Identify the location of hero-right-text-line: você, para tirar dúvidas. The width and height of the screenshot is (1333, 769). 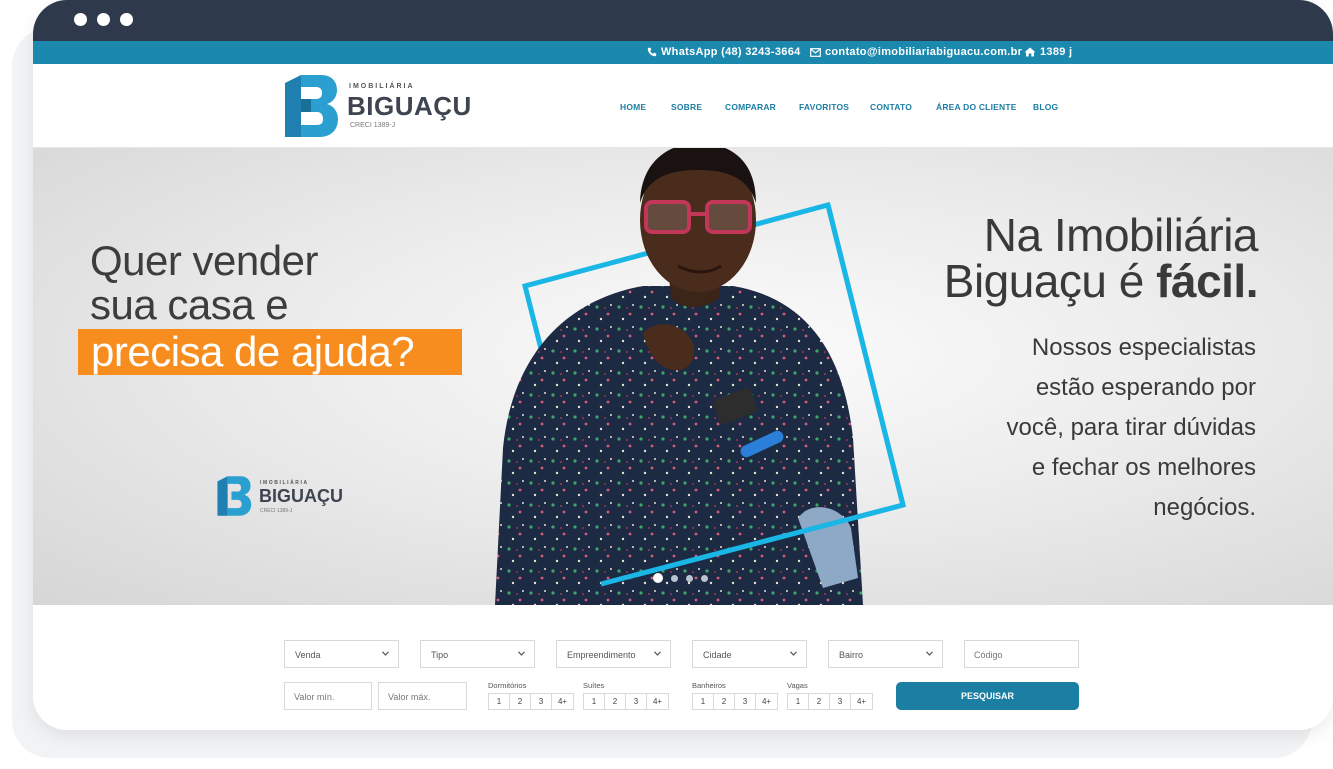
(1131, 427).